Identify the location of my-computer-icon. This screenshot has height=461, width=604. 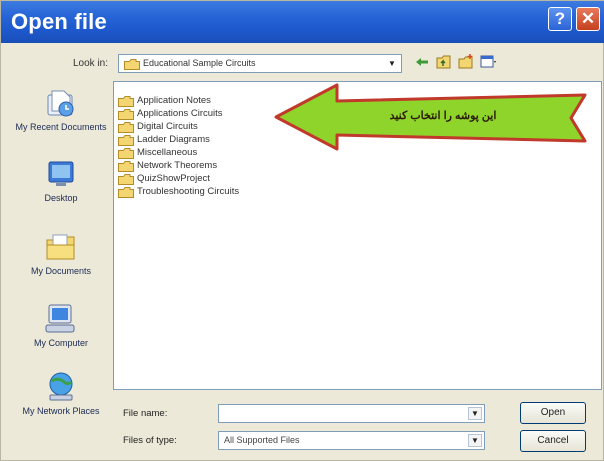
(60, 318).